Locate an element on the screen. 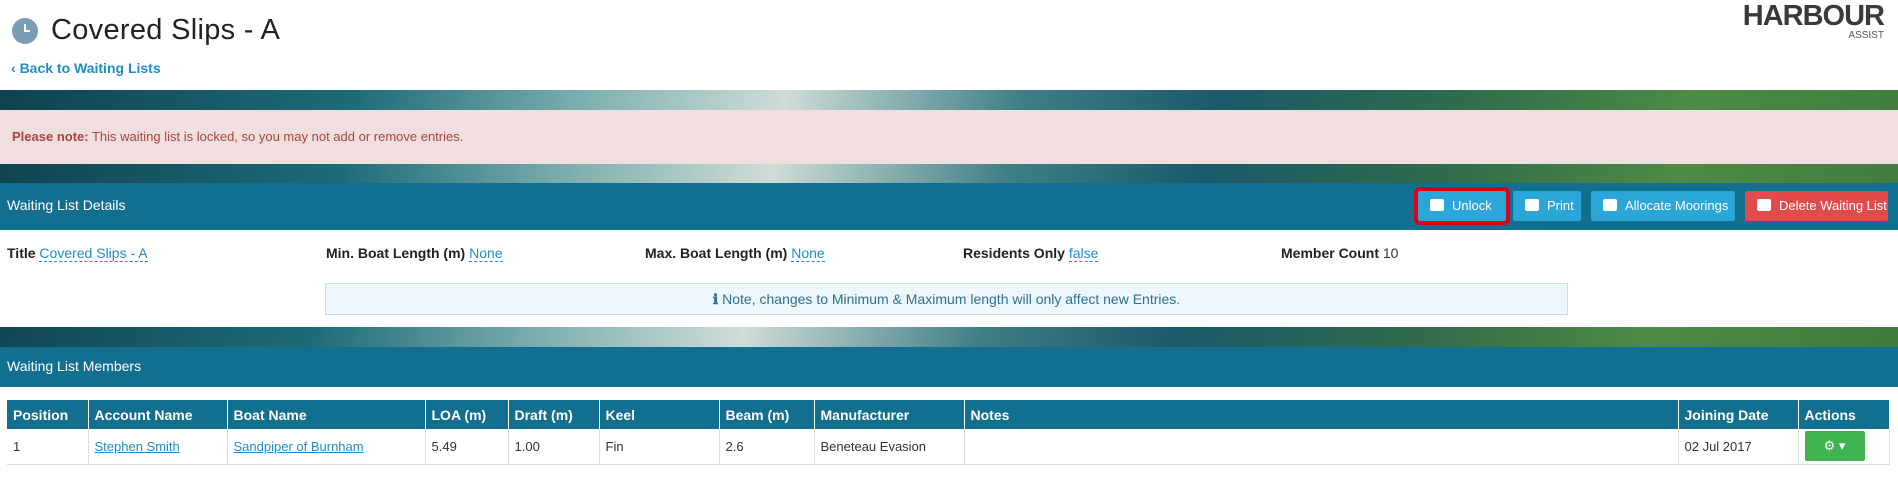 The width and height of the screenshot is (1898, 478). actions-dropdown-button: ⚙ ▾ is located at coordinates (1834, 446).